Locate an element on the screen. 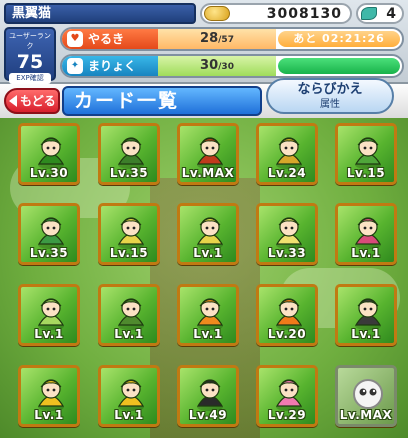 The image size is (408, 438). magic-current: 30 is located at coordinates (209, 65).